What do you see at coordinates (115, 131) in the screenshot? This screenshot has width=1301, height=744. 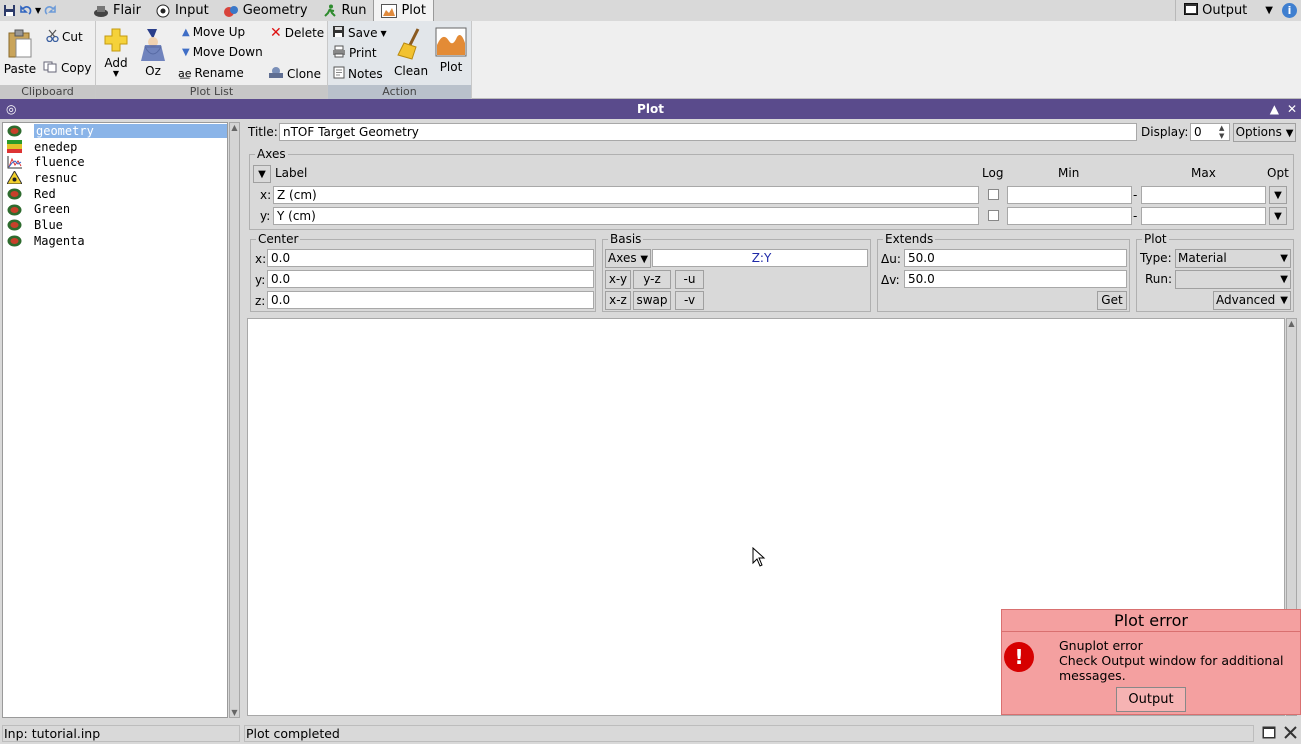 I see `list-item: geometry` at bounding box center [115, 131].